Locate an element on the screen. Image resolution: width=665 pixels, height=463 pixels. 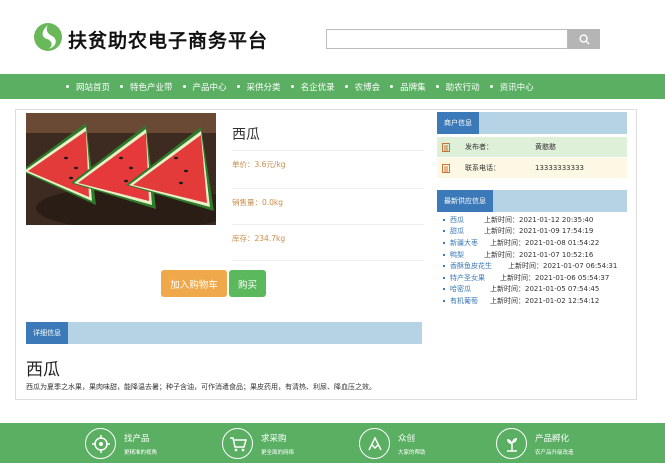
nav-label: 采供分类 is located at coordinates (263, 87).